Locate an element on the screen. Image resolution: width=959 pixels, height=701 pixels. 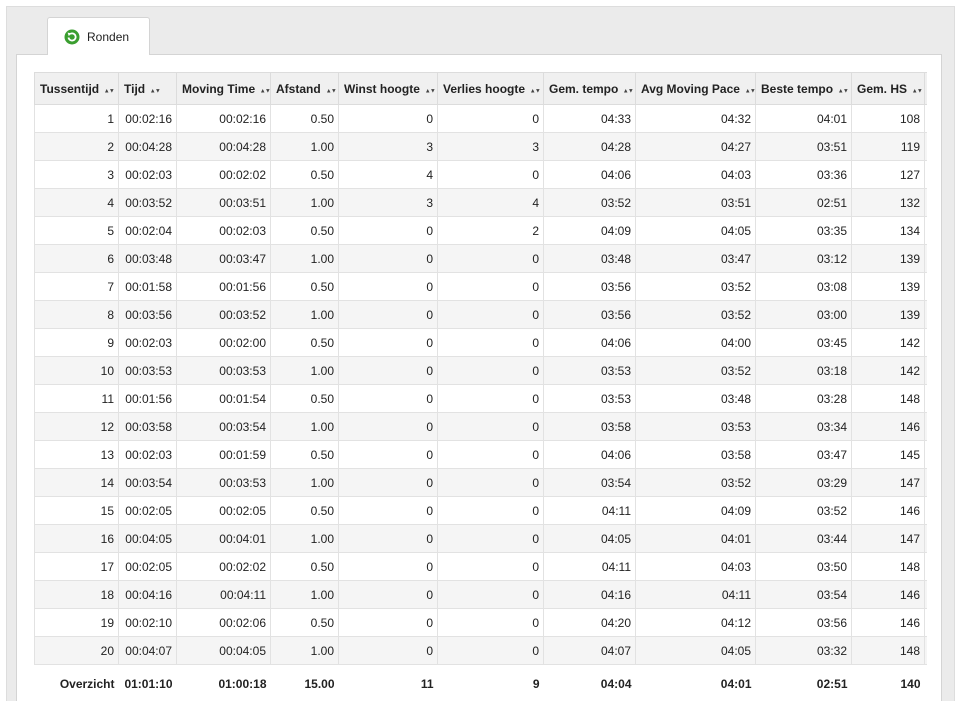
table-cell: 04:33 is located at coordinates (589, 118).